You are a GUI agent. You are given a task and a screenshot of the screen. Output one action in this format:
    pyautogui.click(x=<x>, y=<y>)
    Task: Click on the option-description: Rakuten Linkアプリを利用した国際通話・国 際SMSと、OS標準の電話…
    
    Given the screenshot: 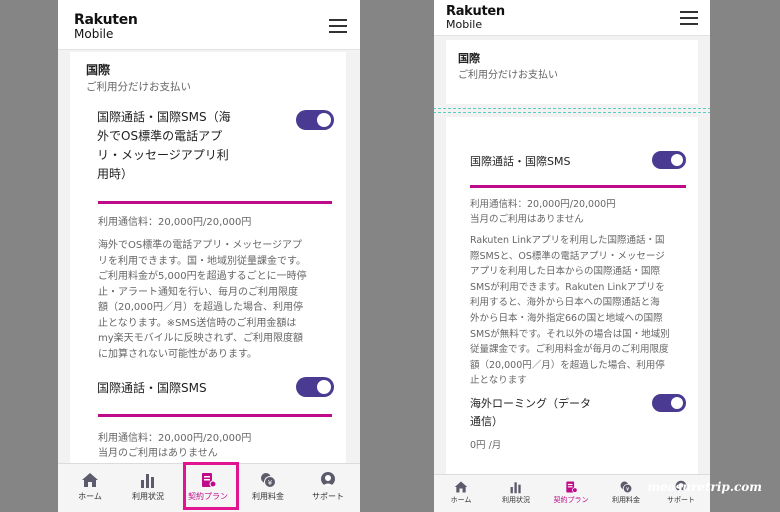 What is the action you would take?
    pyautogui.click(x=570, y=311)
    